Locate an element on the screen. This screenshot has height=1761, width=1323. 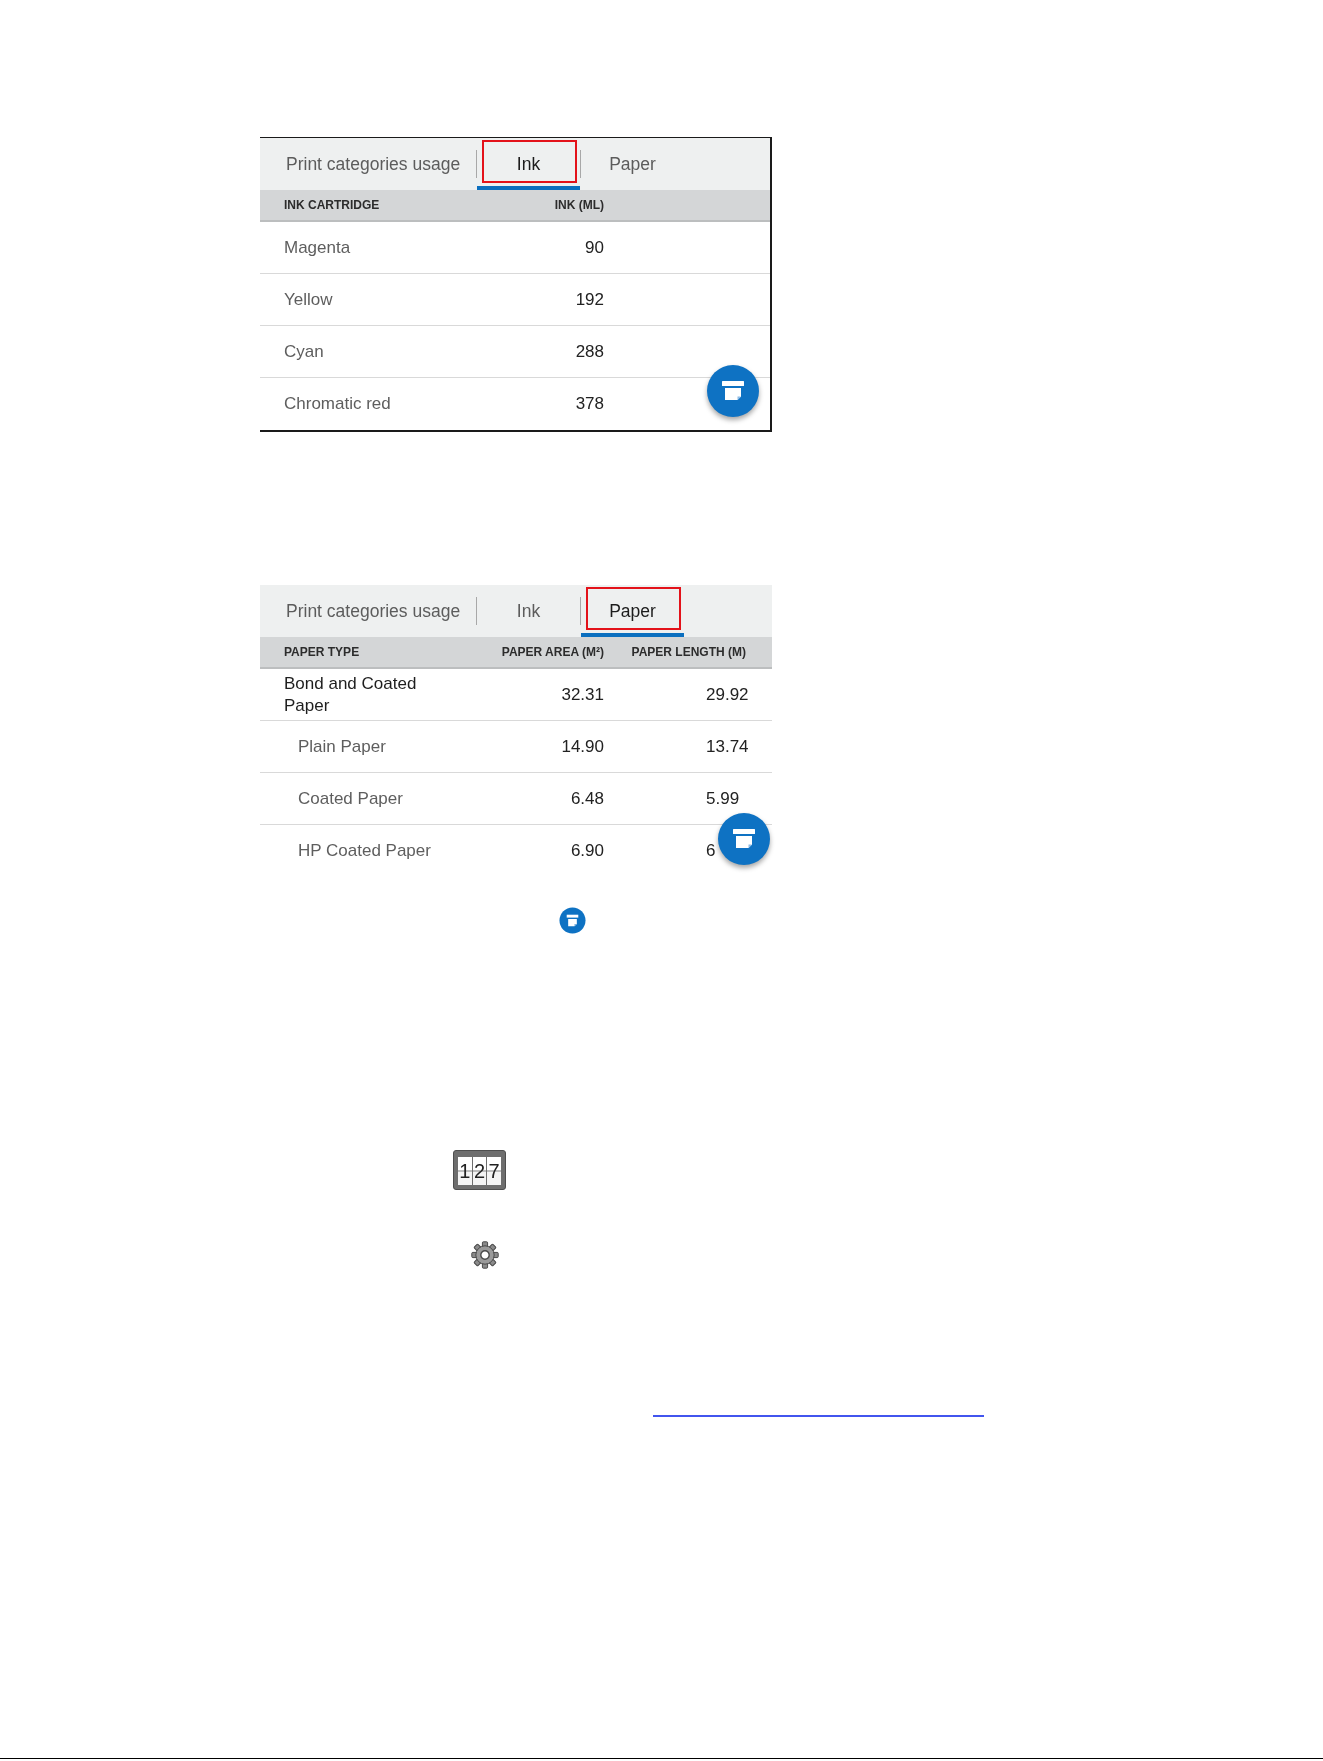
table-cell: 6 is located at coordinates (711, 851).